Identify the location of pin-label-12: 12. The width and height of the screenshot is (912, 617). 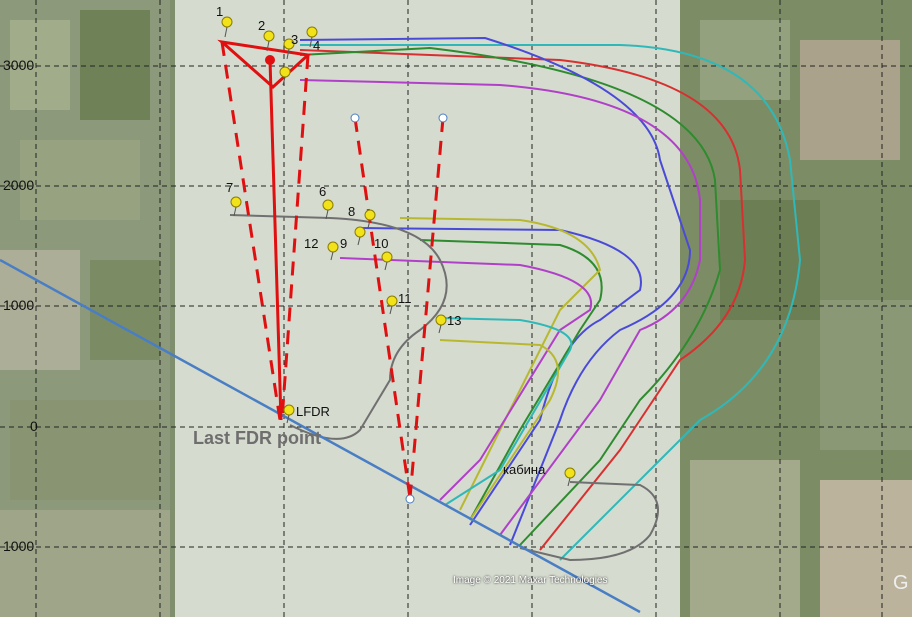
(311, 243).